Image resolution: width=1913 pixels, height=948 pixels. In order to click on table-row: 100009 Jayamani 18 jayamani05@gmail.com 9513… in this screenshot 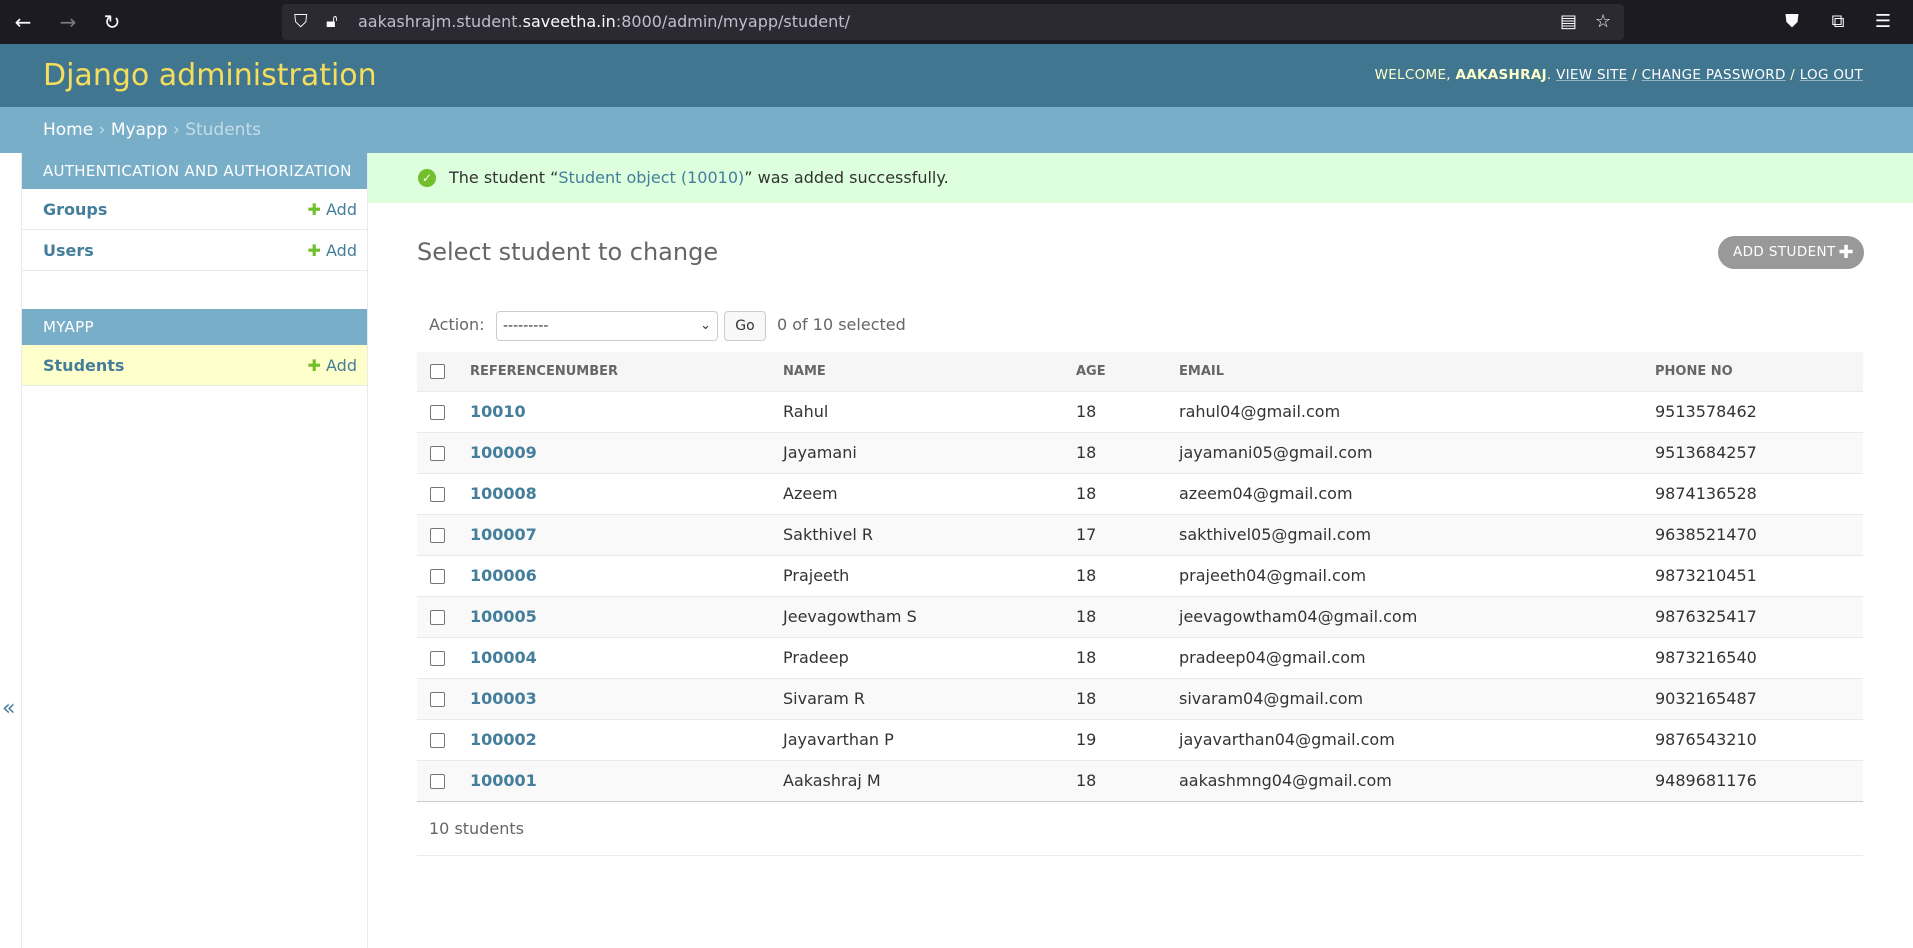, I will do `click(1140, 453)`.